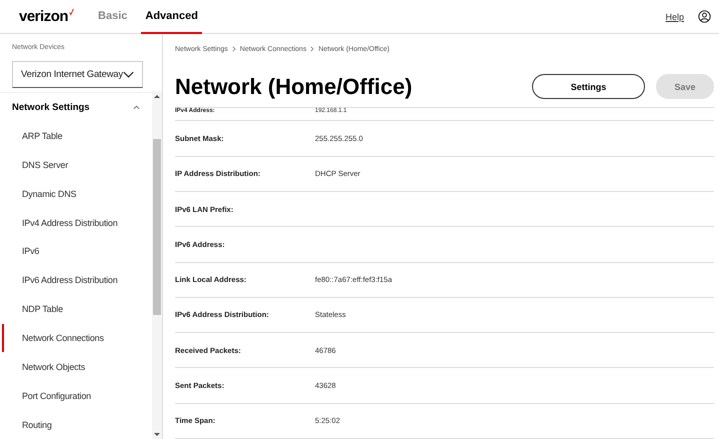  What do you see at coordinates (77, 280) in the screenshot?
I see `sidebar-item: IPv6 Address Distribution` at bounding box center [77, 280].